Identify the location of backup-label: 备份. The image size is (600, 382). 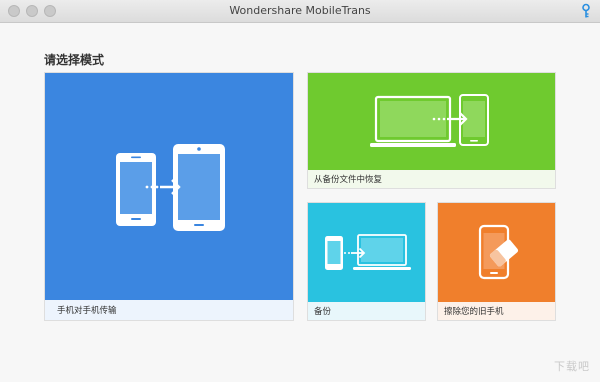
(366, 311).